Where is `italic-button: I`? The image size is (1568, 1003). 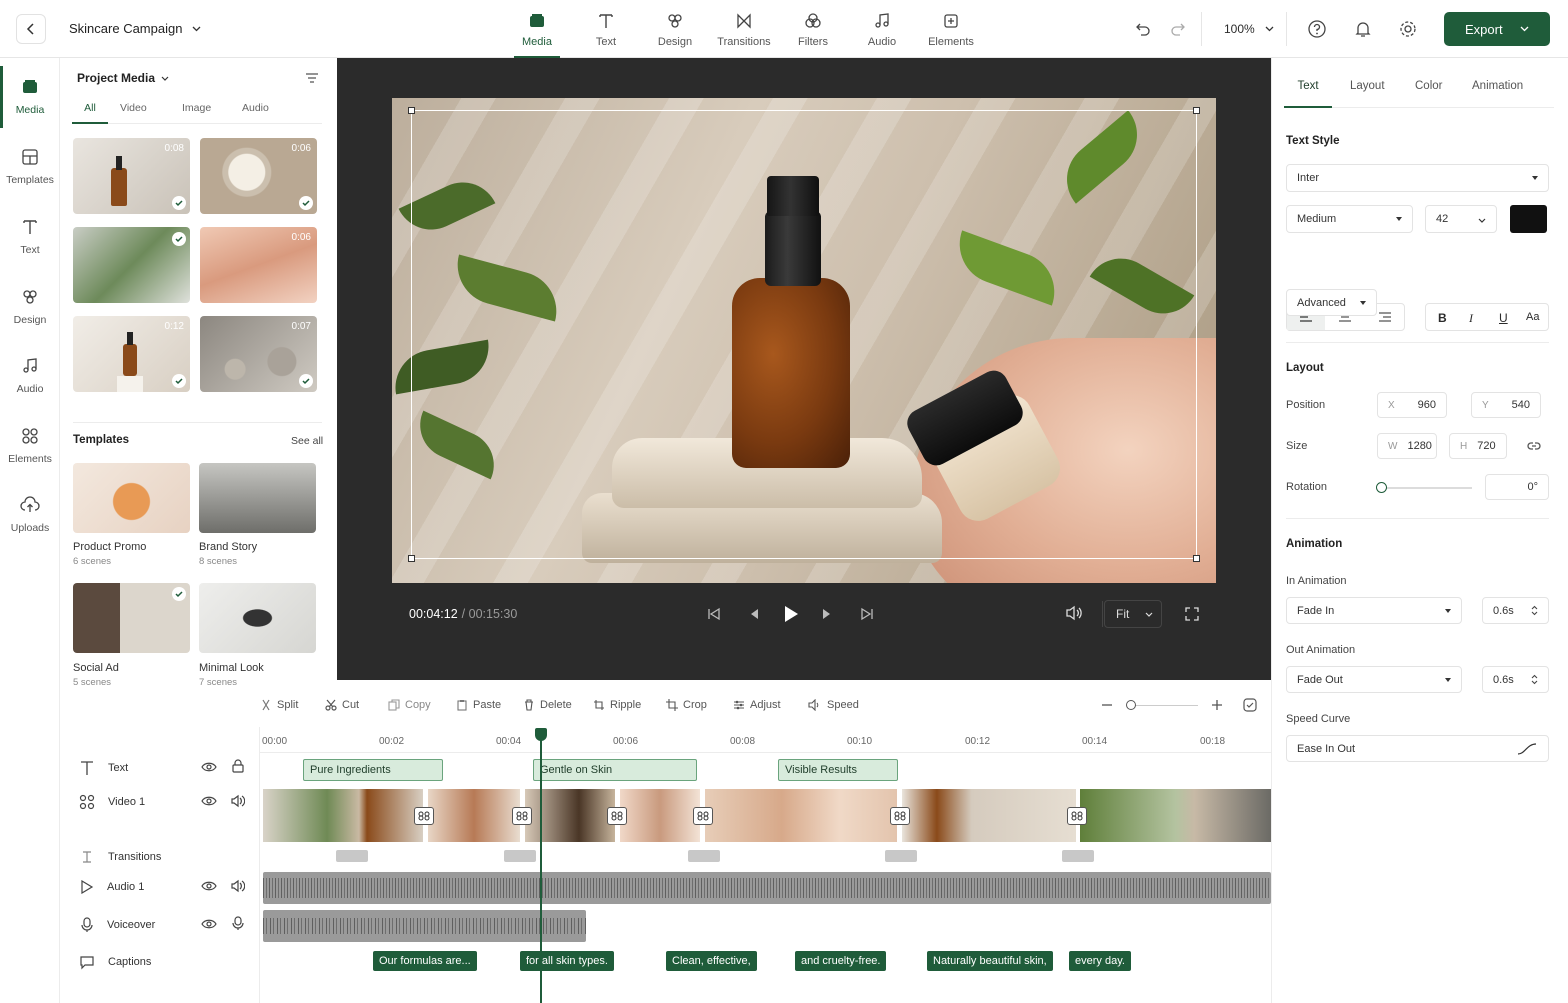 italic-button: I is located at coordinates (1471, 318).